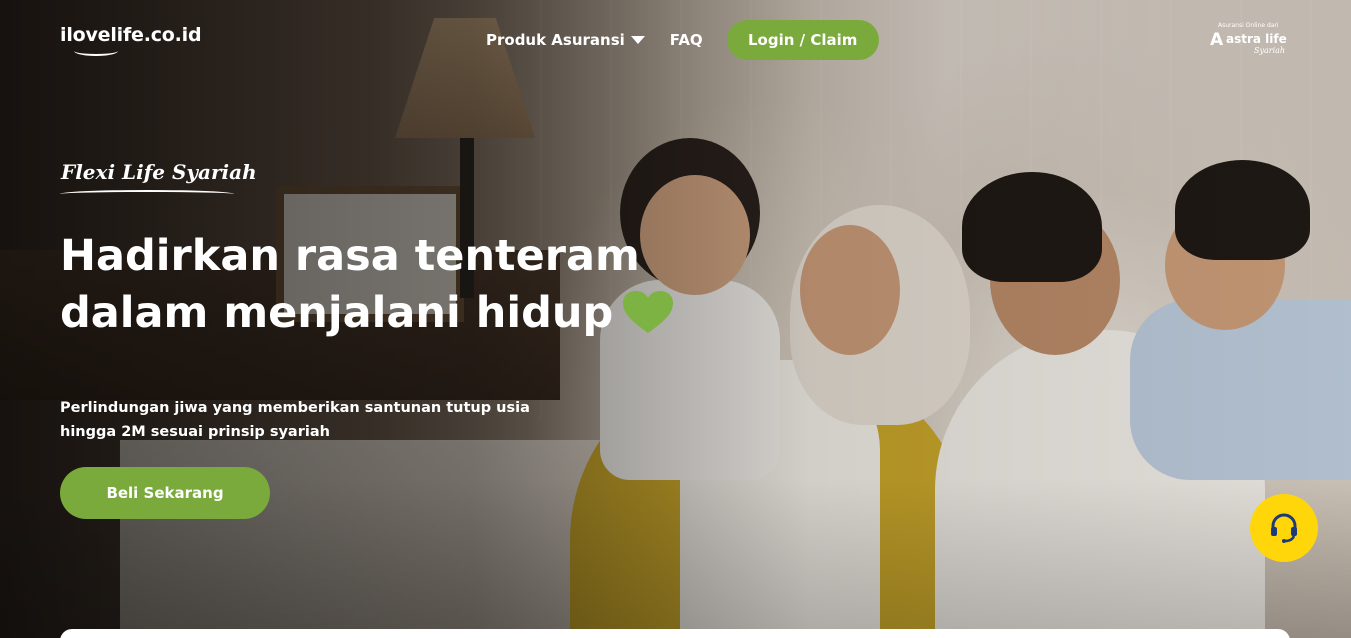  I want to click on heart-icon, so click(648, 311).